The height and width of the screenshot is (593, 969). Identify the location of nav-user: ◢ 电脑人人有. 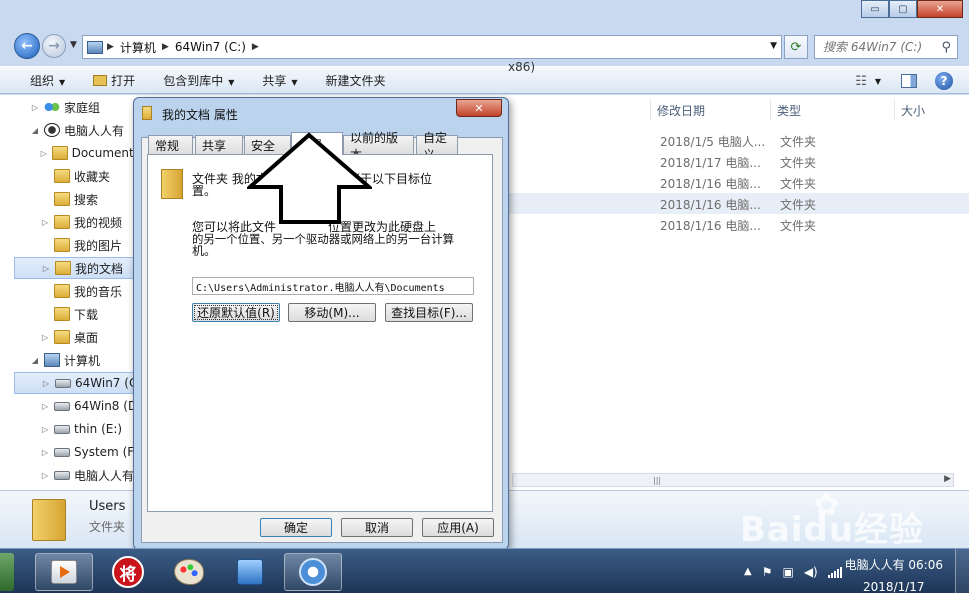
(70, 130).